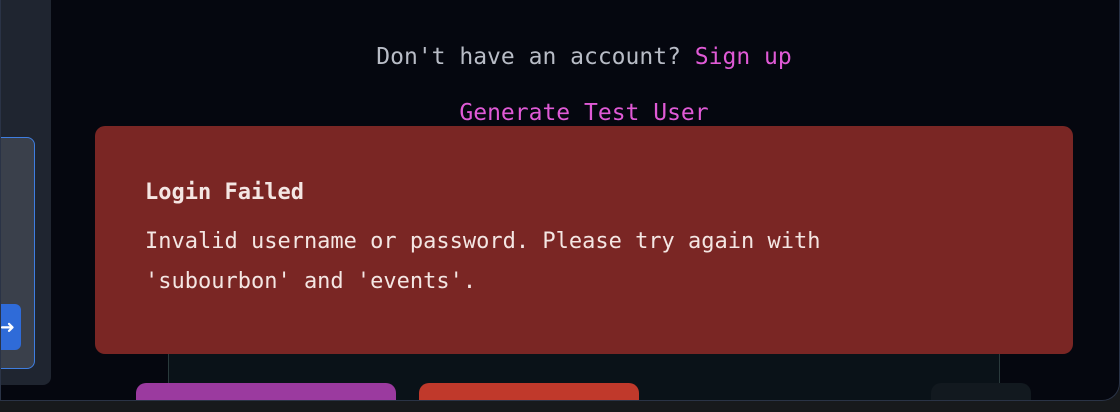  I want to click on send-button: ➜, so click(10, 327).